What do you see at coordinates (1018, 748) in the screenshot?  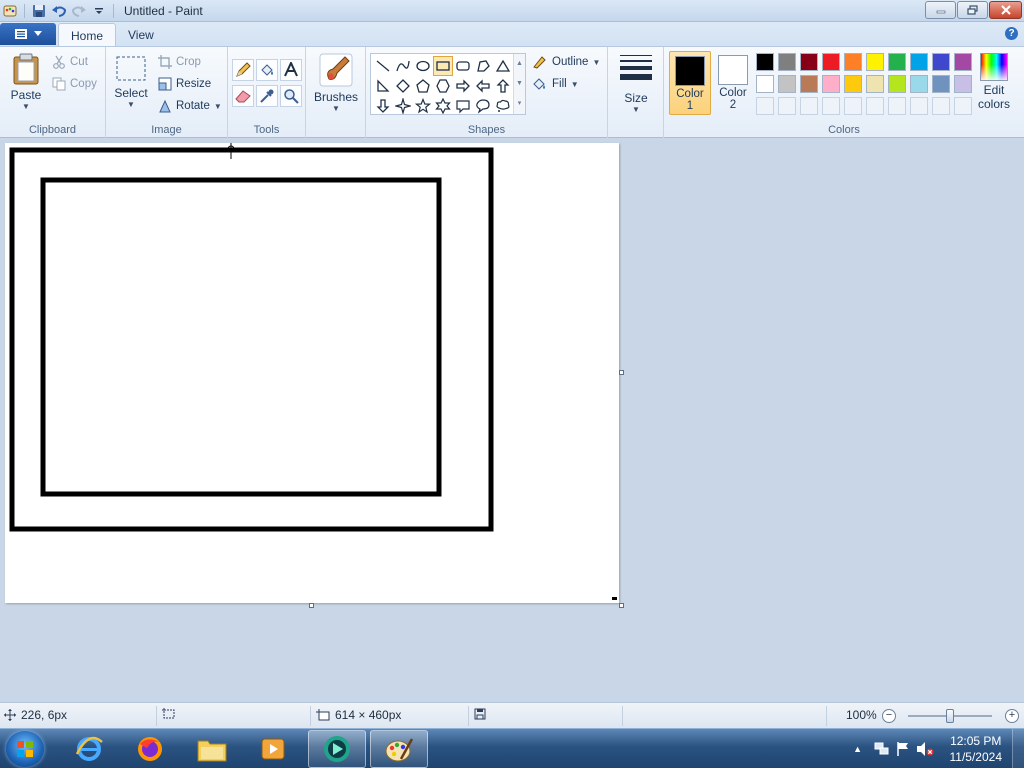 I see `show-desktop-button` at bounding box center [1018, 748].